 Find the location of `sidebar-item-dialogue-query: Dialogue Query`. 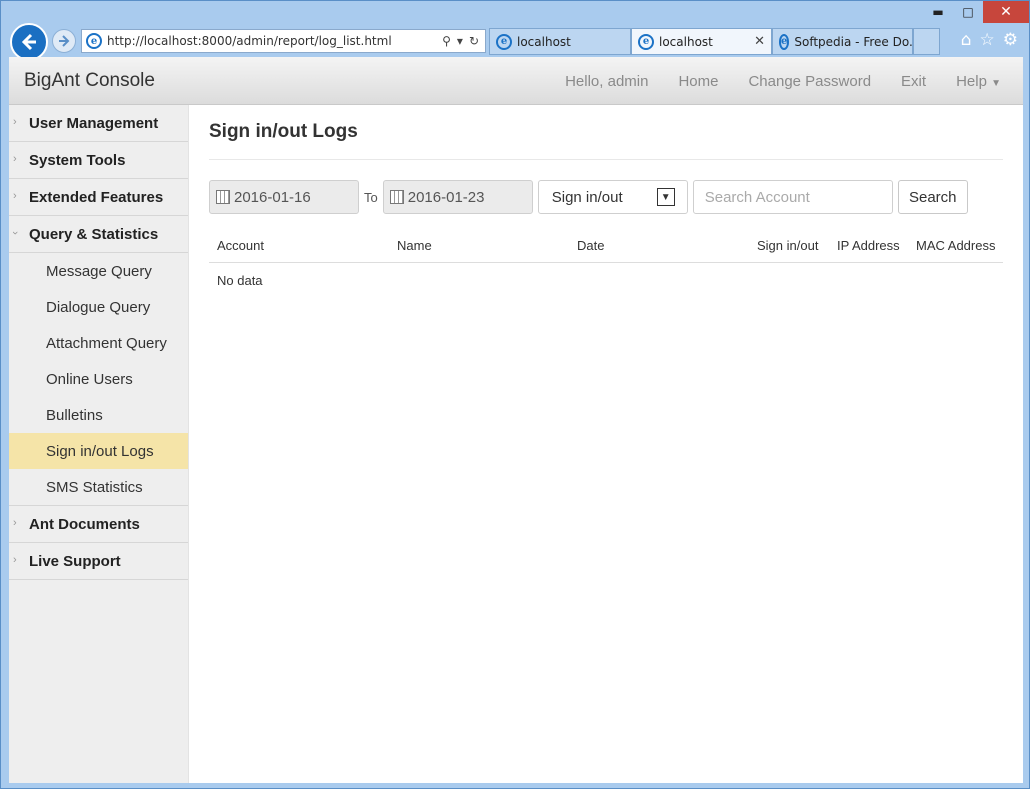

sidebar-item-dialogue-query: Dialogue Query is located at coordinates (98, 307).